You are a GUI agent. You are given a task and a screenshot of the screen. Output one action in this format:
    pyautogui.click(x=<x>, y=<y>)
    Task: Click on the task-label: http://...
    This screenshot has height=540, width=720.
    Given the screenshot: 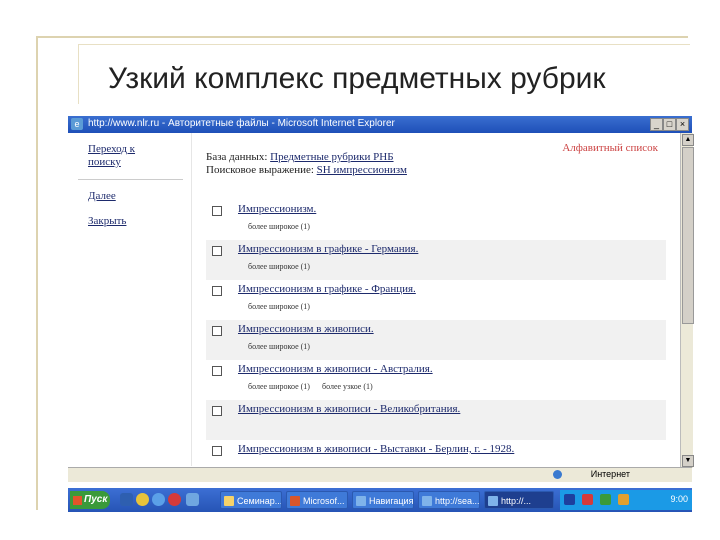 What is the action you would take?
    pyautogui.click(x=516, y=501)
    